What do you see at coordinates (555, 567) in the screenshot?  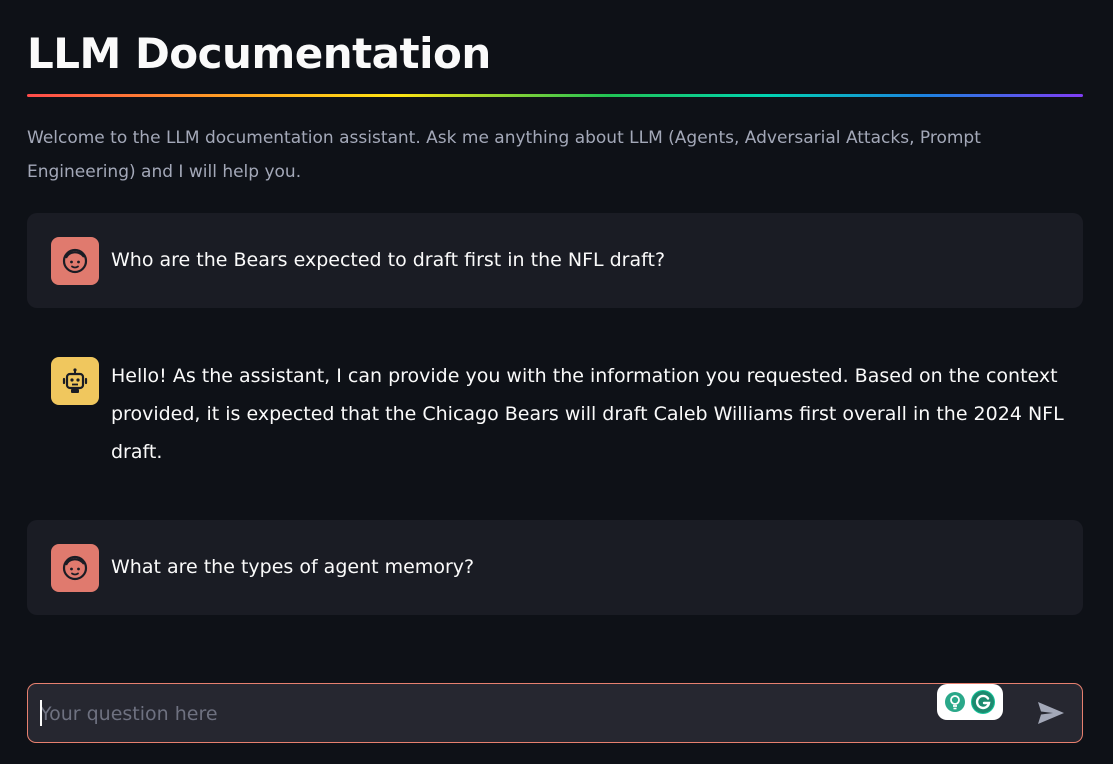 I see `chat-message-user: What are the types of agent memory?` at bounding box center [555, 567].